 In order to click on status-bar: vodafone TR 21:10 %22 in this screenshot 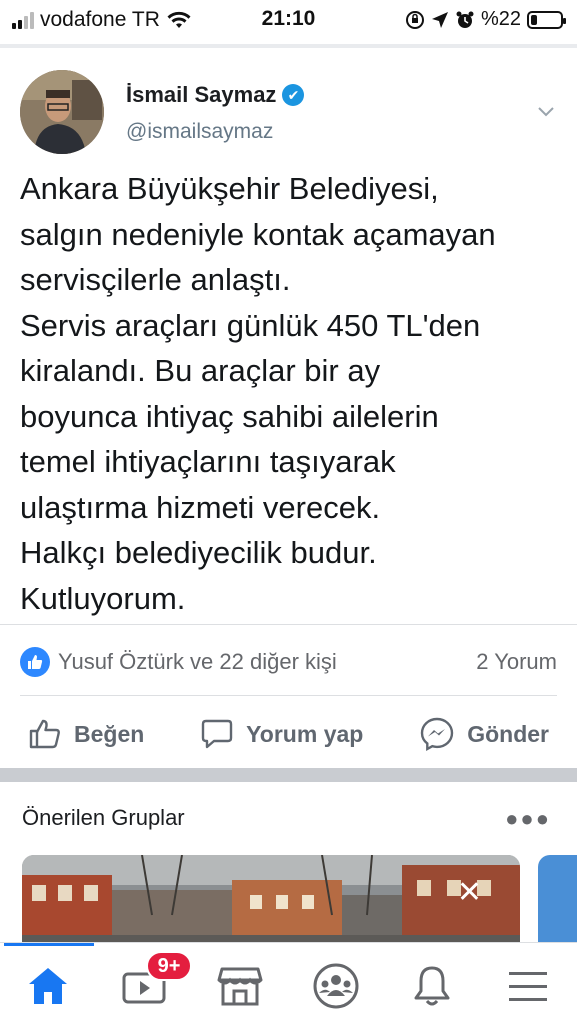, I will do `click(288, 20)`.